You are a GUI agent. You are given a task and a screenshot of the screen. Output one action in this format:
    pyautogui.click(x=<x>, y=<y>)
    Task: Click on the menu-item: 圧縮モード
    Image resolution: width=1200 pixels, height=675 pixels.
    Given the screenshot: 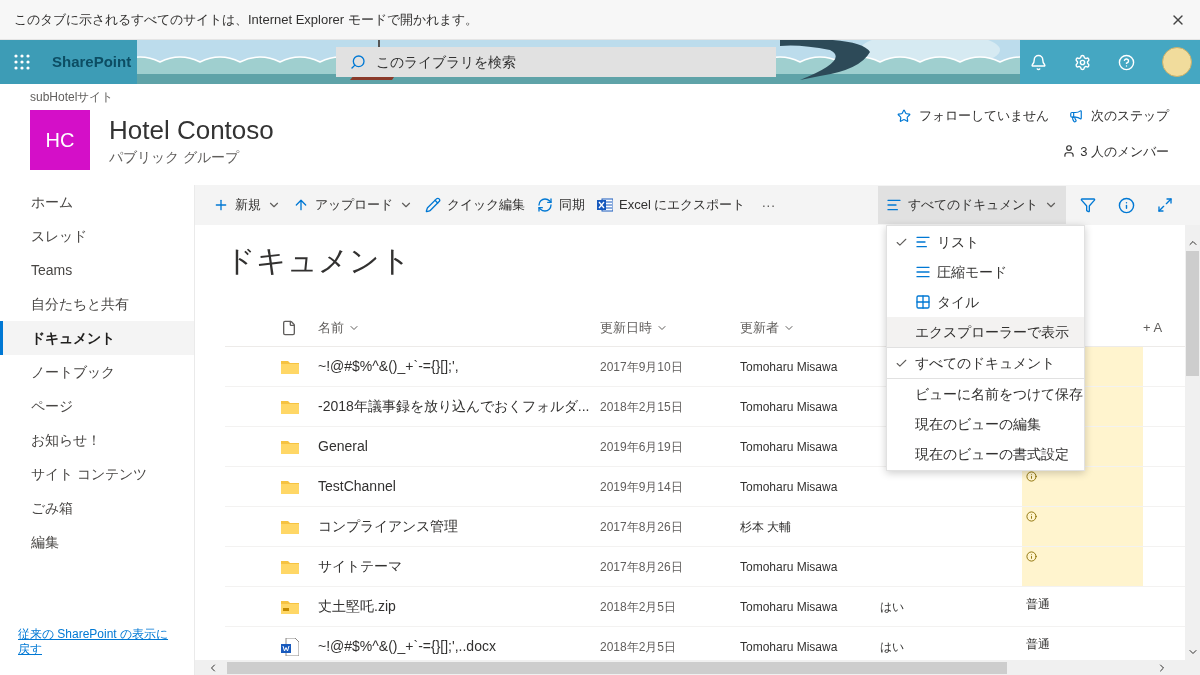 What is the action you would take?
    pyautogui.click(x=985, y=272)
    